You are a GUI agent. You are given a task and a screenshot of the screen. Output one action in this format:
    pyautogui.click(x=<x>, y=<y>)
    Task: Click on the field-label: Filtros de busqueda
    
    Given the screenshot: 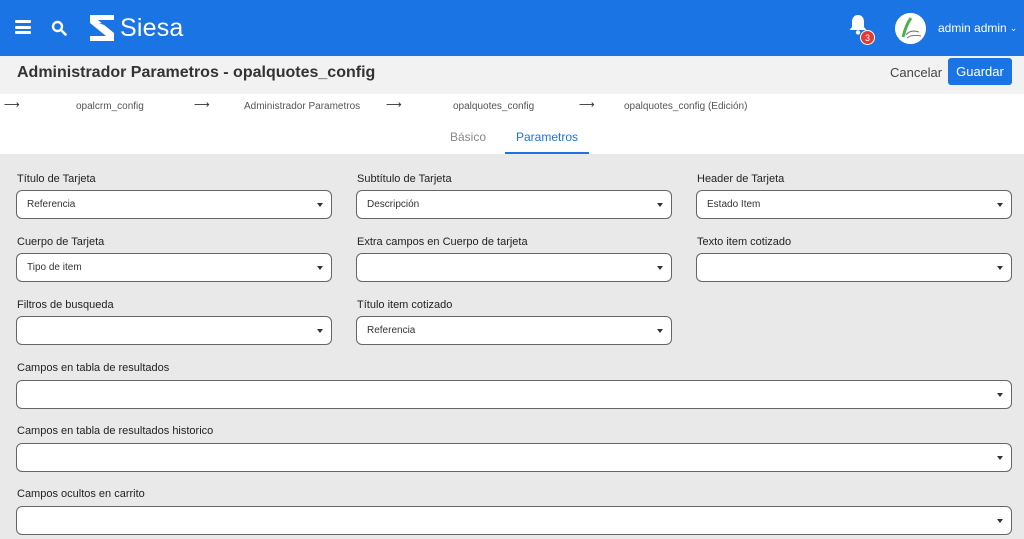 What is the action you would take?
    pyautogui.click(x=65, y=305)
    